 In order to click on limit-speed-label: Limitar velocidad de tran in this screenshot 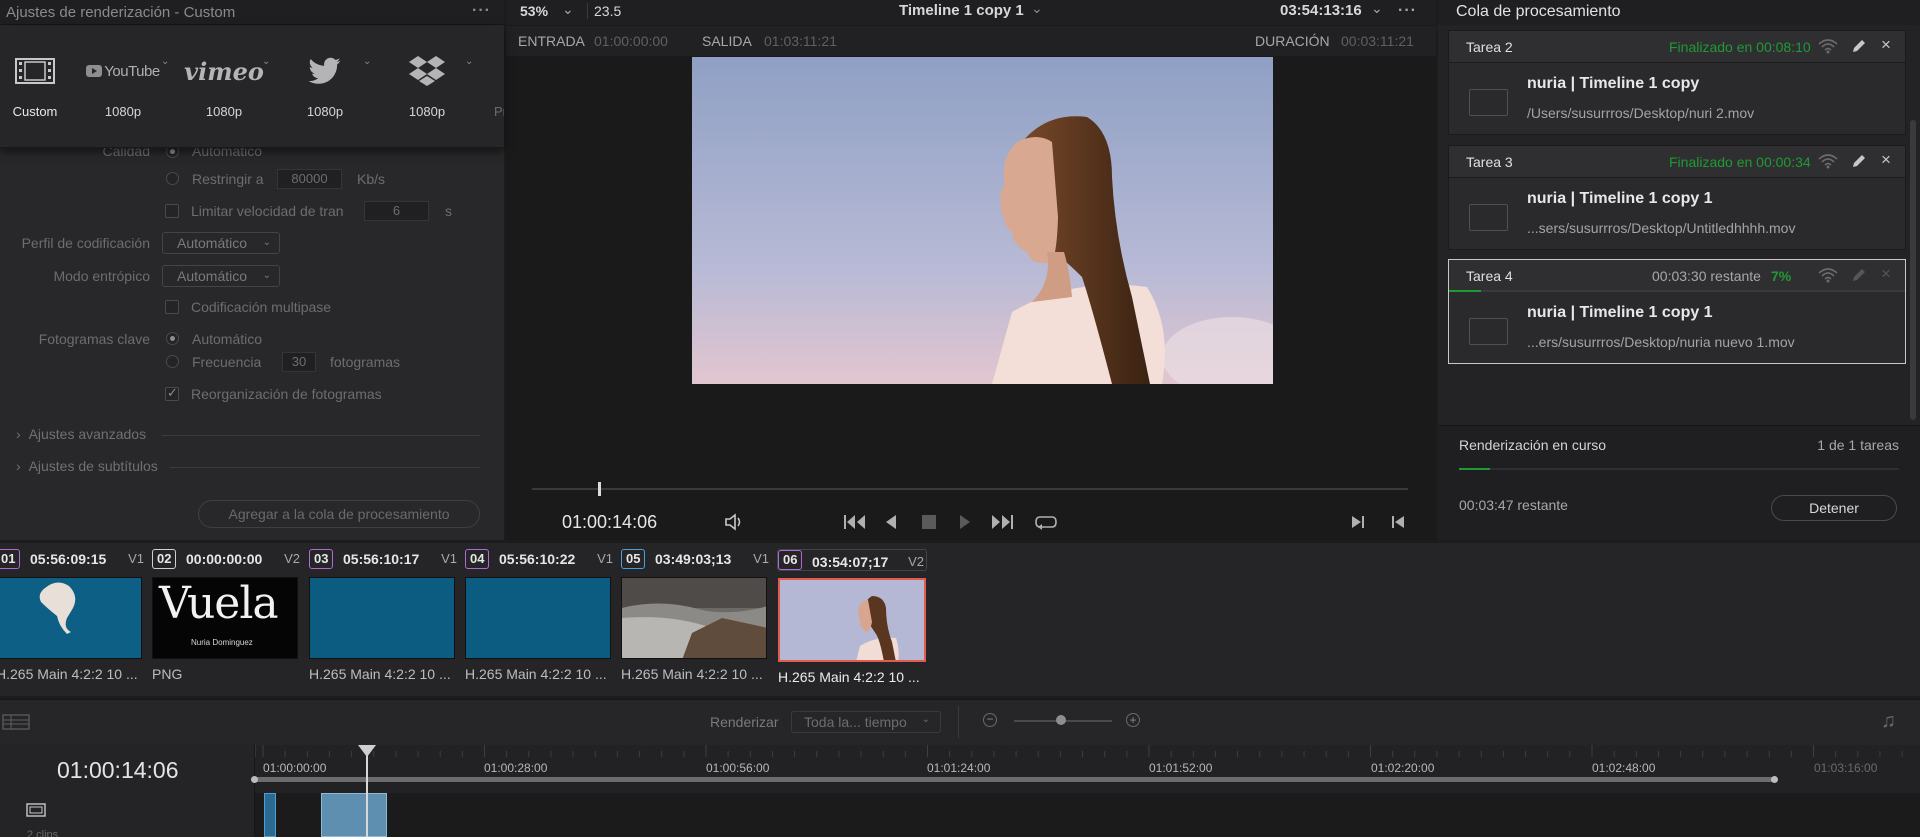, I will do `click(267, 211)`.